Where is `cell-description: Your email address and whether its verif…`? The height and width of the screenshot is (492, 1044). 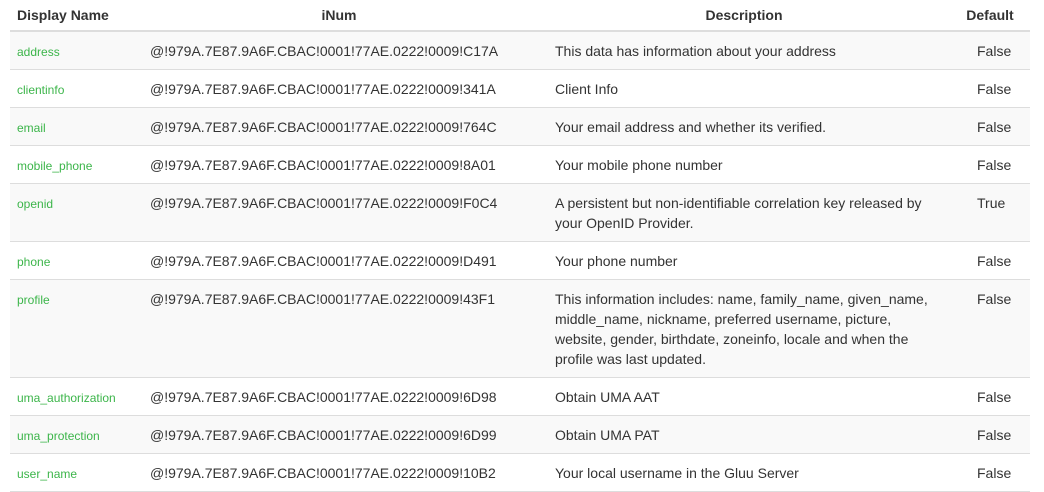
cell-description: Your email address and whether its verif… is located at coordinates (744, 126).